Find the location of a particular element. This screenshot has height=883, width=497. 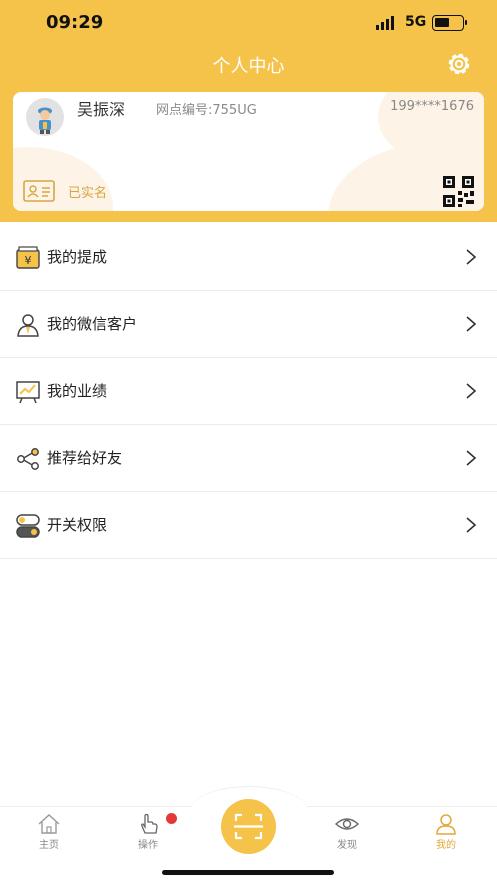

menu-item-recommend-friends: 推荐给好友 is located at coordinates (248, 458).